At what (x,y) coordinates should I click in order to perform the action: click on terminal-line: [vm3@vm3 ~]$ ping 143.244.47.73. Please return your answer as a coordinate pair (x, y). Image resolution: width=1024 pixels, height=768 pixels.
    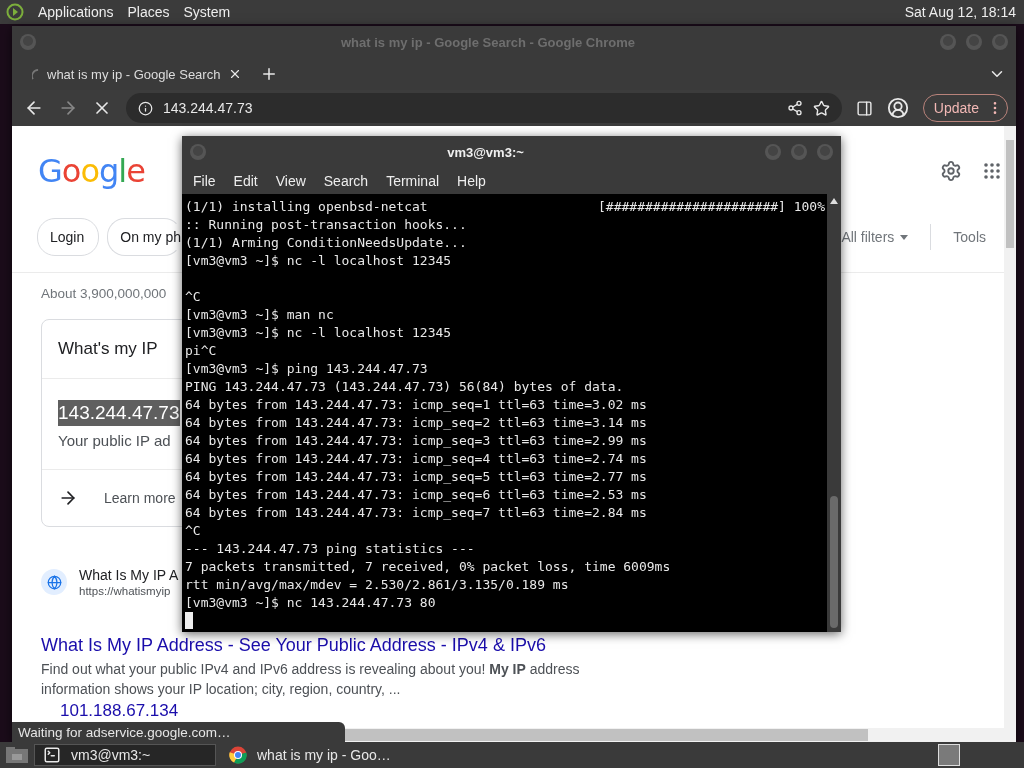
    Looking at the image, I should click on (306, 369).